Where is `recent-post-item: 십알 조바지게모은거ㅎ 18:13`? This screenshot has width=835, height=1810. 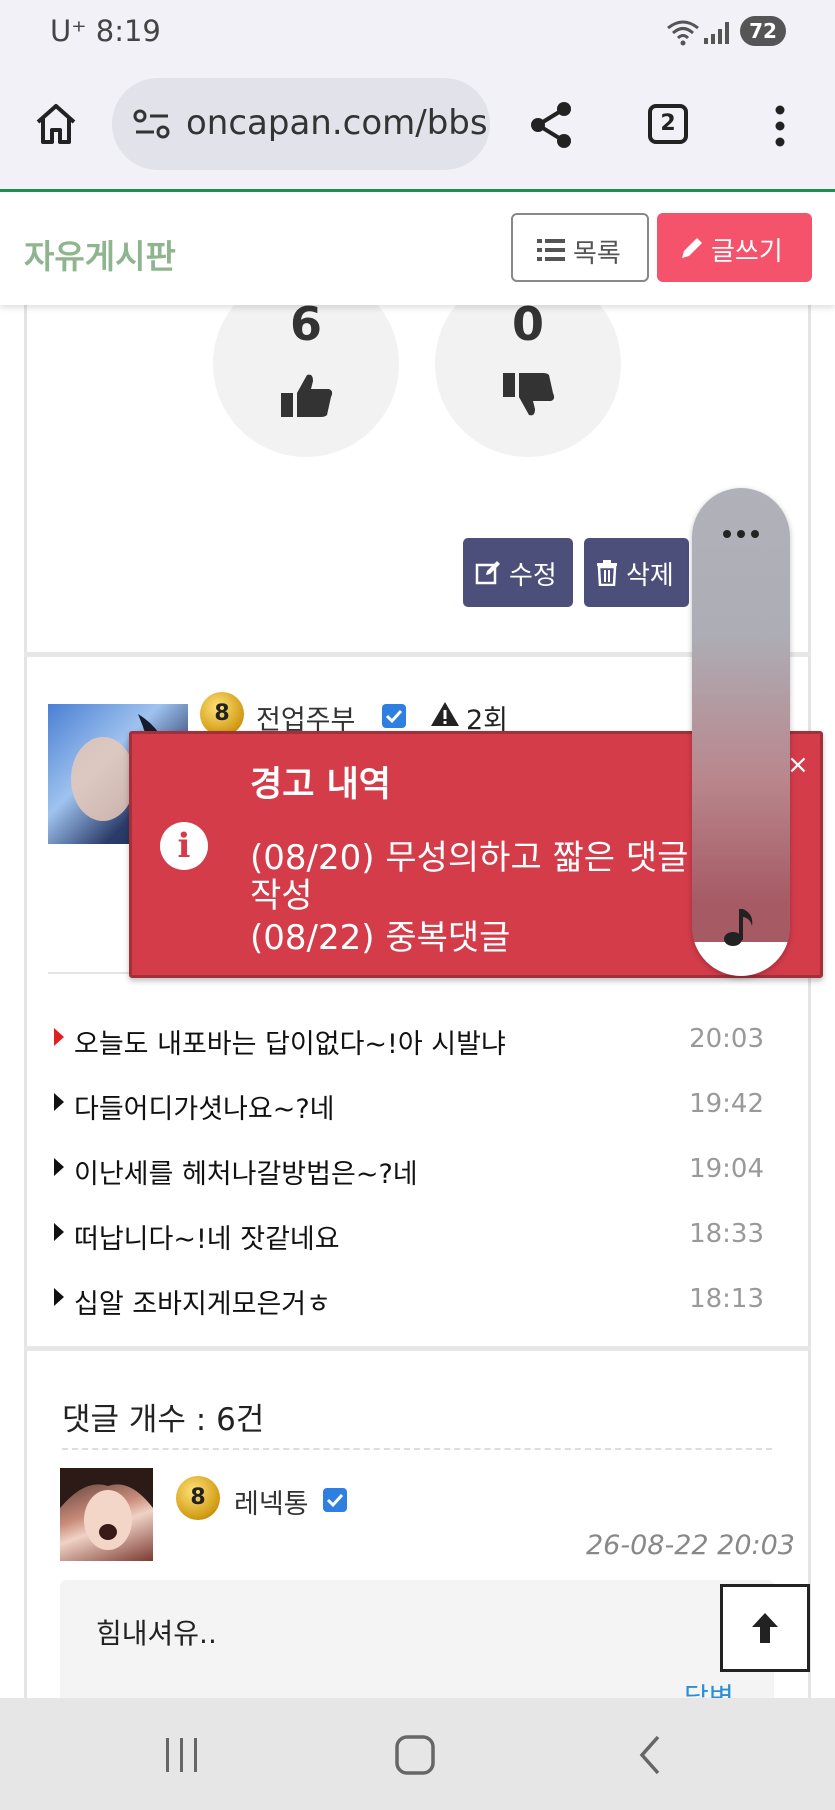 recent-post-item: 십알 조바지게모은거ㅎ 18:13 is located at coordinates (409, 1299).